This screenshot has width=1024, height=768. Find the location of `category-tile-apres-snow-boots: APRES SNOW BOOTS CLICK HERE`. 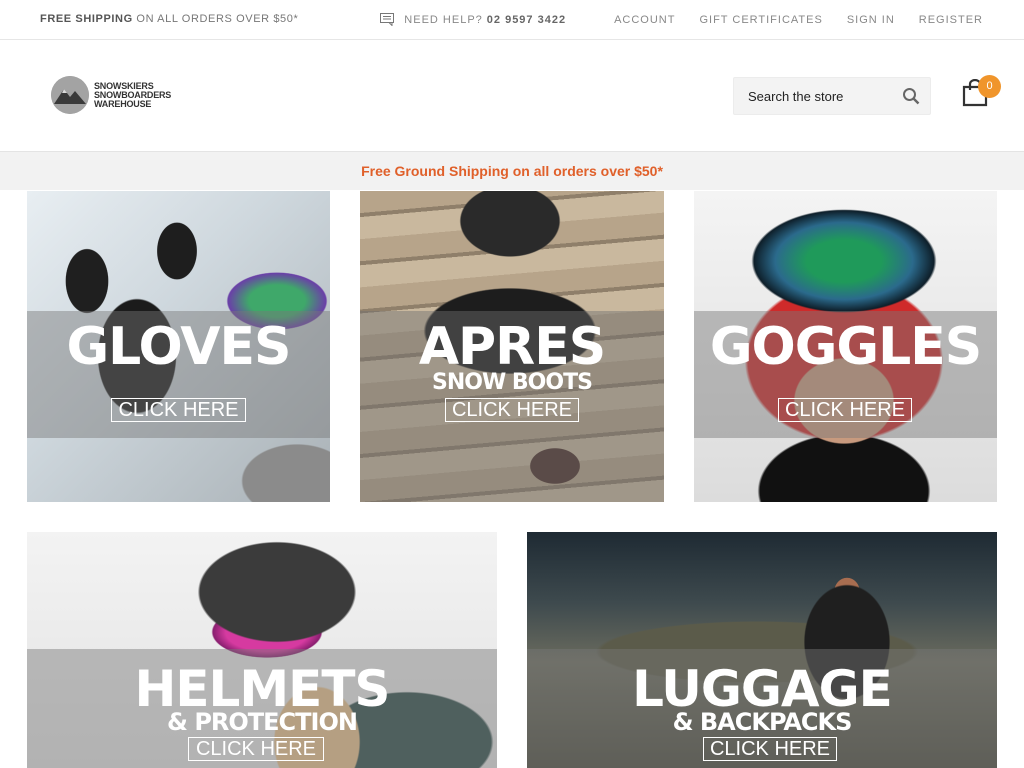

category-tile-apres-snow-boots: APRES SNOW BOOTS CLICK HERE is located at coordinates (512, 346).